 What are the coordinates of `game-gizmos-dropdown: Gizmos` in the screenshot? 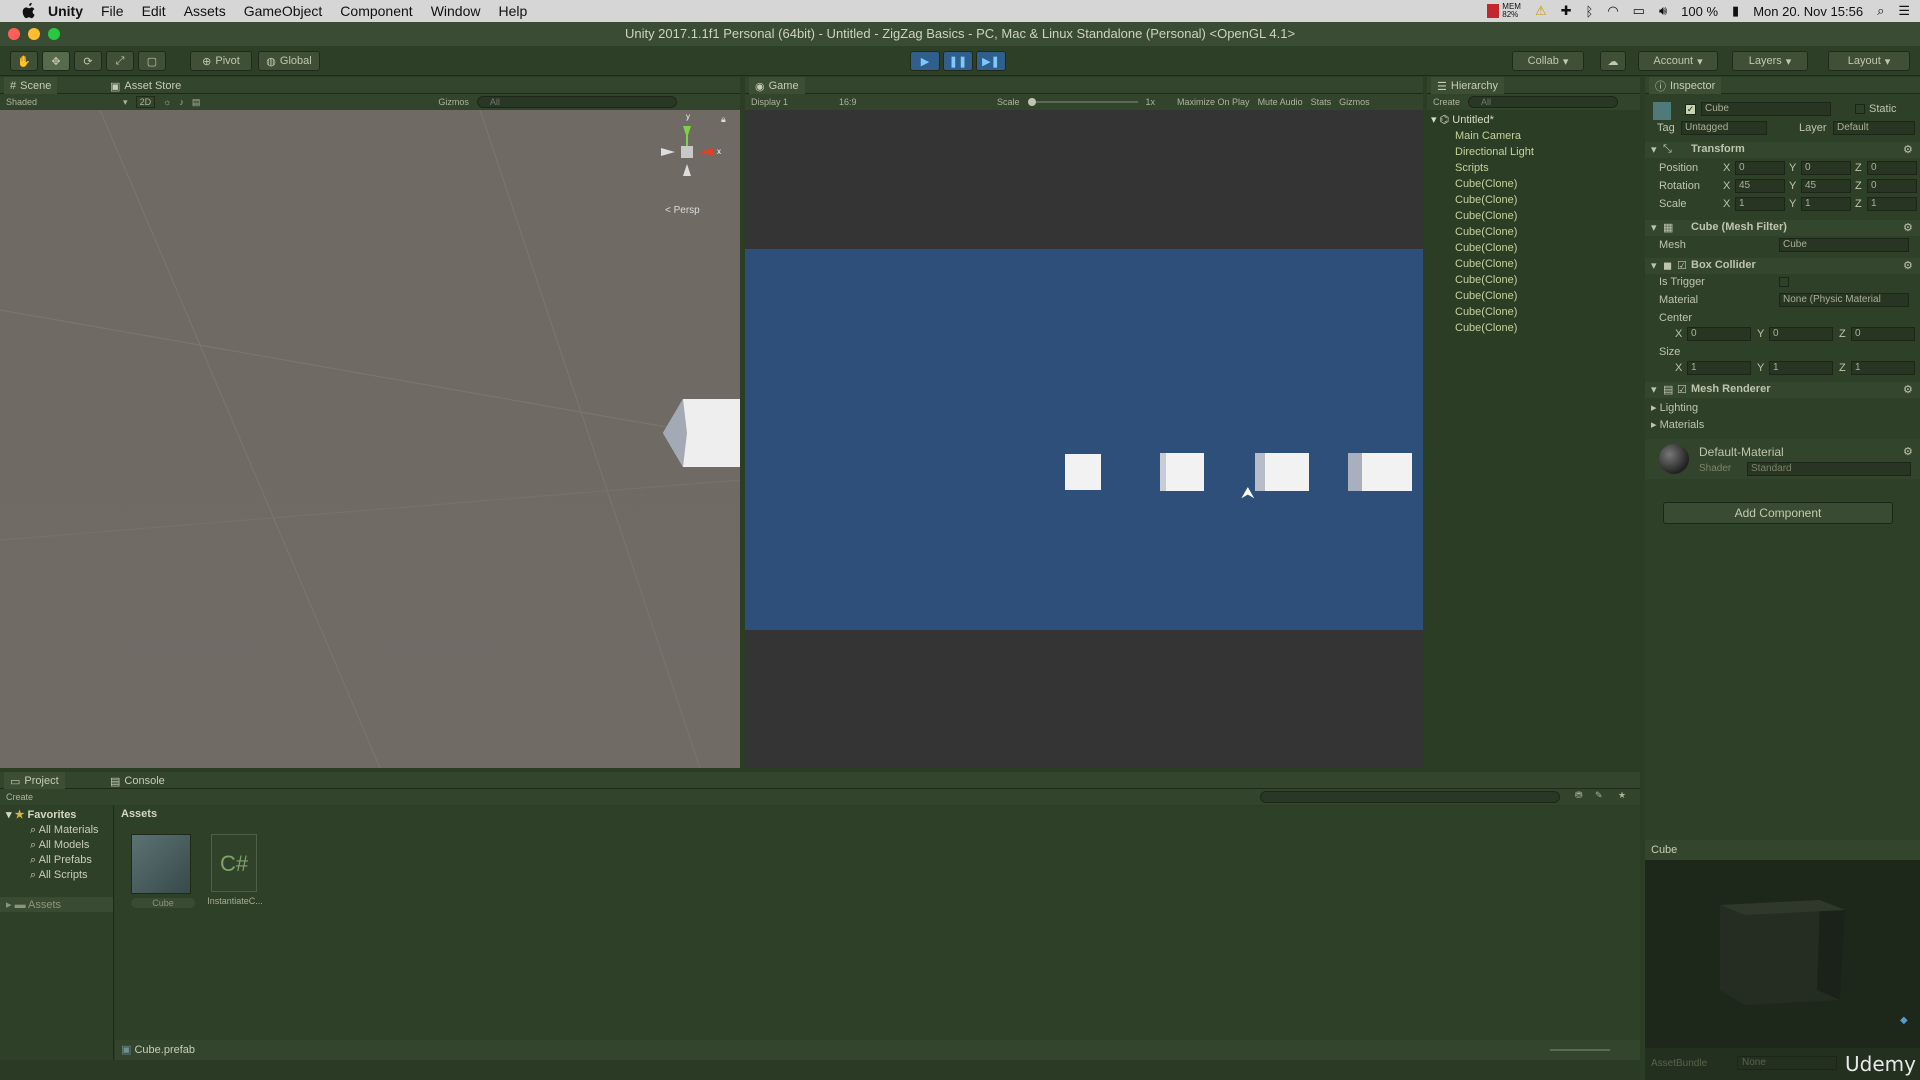 It's located at (1354, 102).